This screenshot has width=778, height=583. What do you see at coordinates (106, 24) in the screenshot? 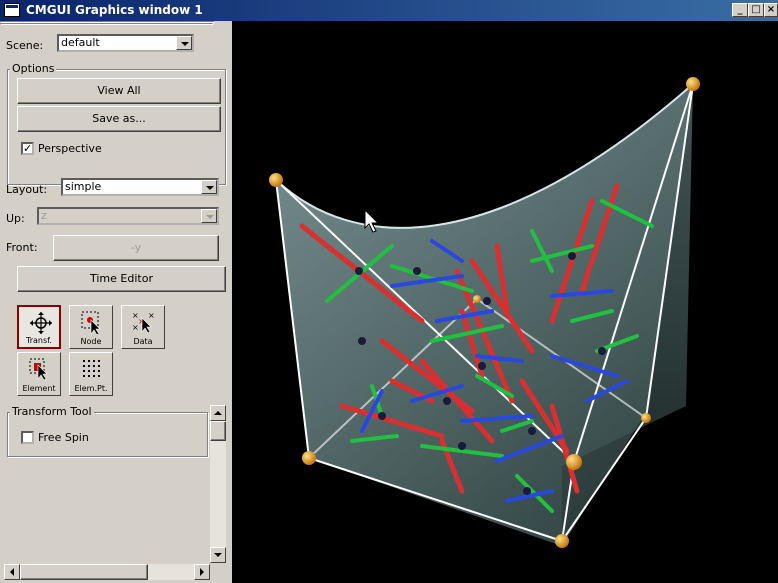
I see `separator` at bounding box center [106, 24].